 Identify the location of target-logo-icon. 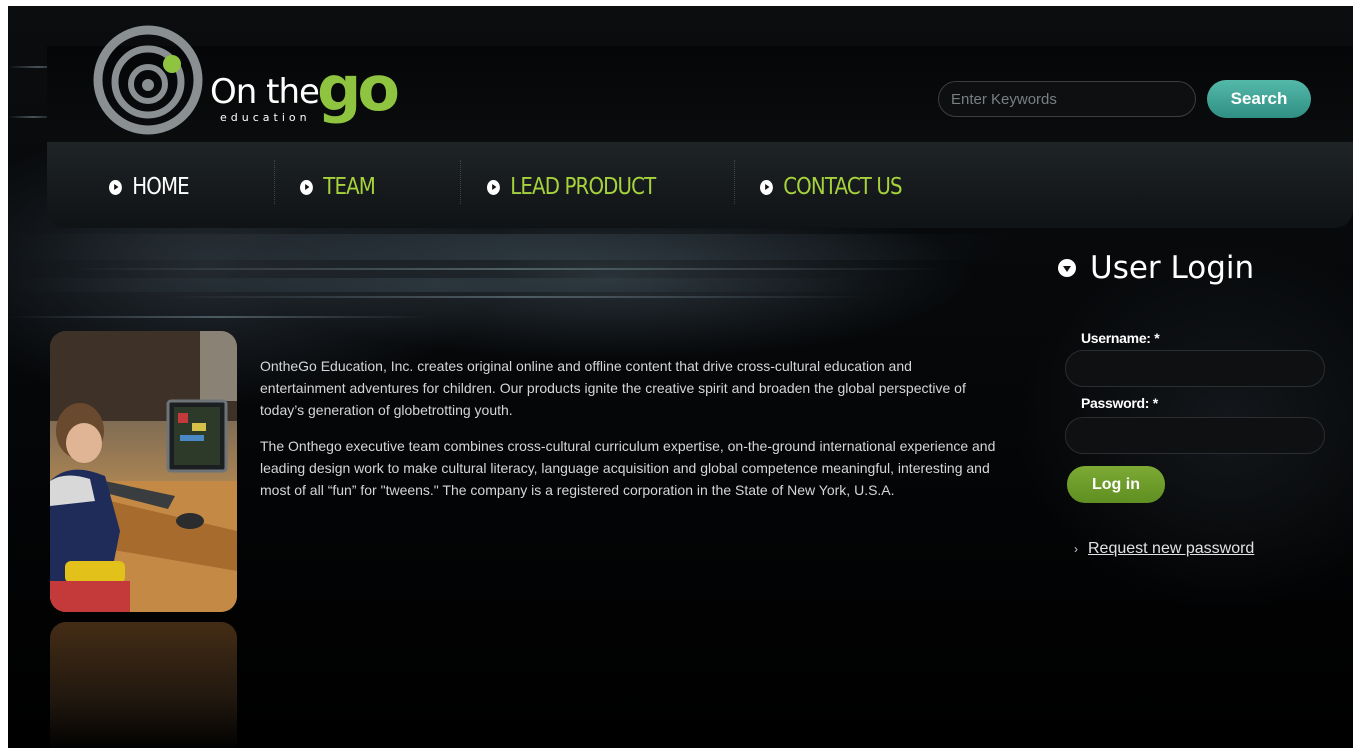
(148, 80).